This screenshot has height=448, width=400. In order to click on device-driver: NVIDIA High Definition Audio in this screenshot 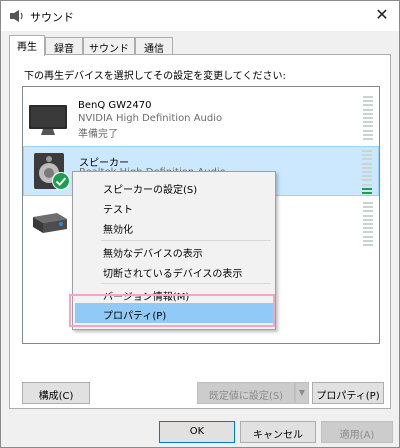, I will do `click(150, 118)`.